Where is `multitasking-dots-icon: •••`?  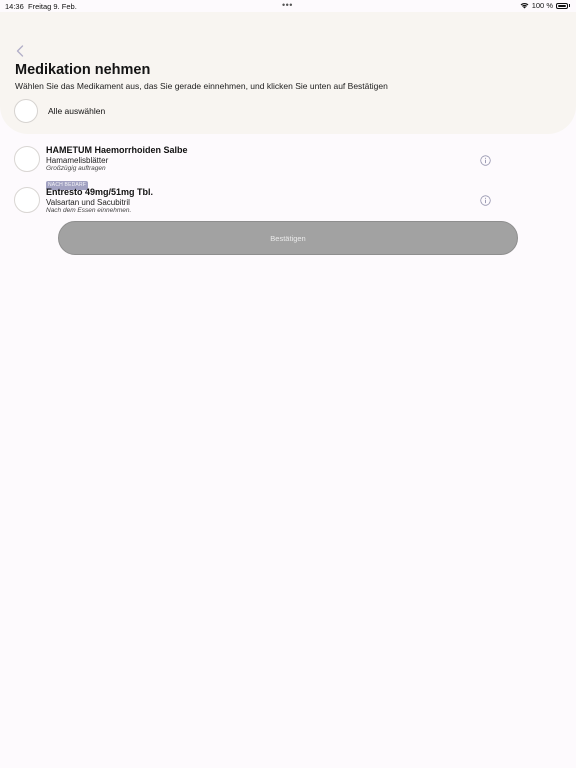 multitasking-dots-icon: ••• is located at coordinates (287, 5).